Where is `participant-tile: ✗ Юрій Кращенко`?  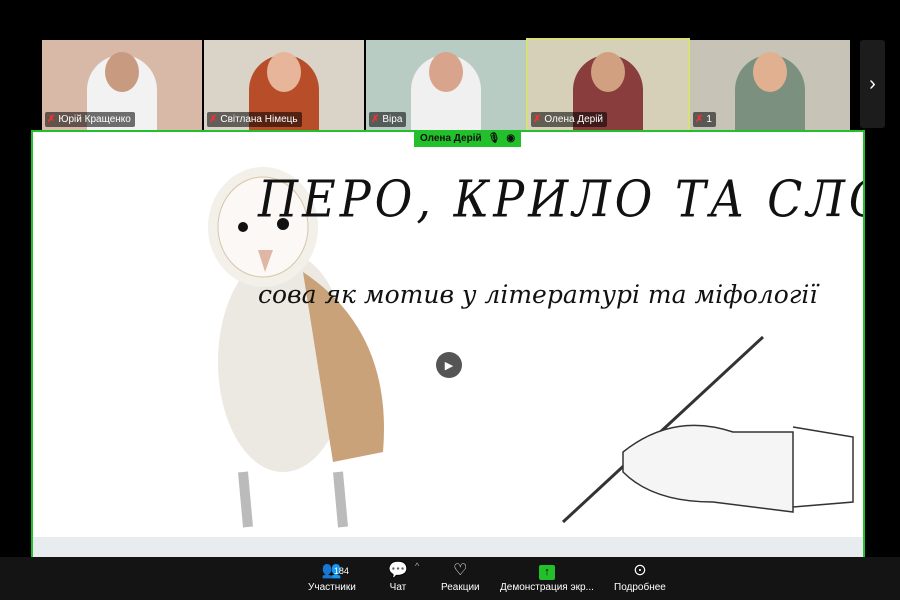 participant-tile: ✗ Юрій Кращенко is located at coordinates (122, 85).